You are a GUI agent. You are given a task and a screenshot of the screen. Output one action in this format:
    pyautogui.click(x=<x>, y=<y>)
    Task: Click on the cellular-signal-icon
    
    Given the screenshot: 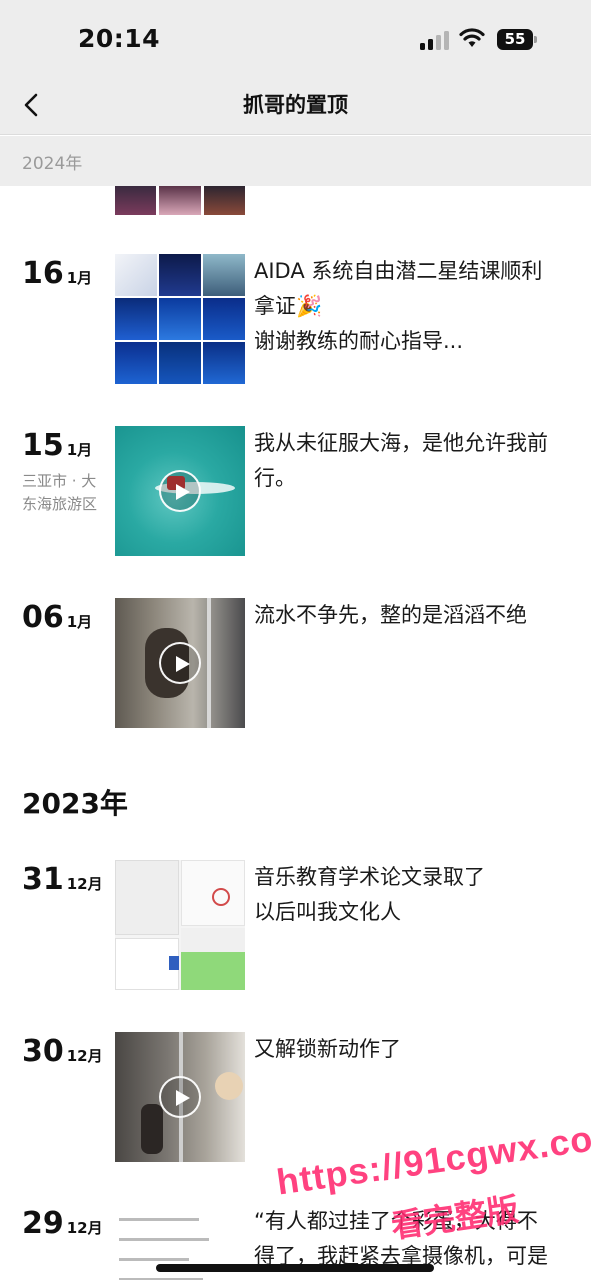 What is the action you would take?
    pyautogui.click(x=435, y=40)
    